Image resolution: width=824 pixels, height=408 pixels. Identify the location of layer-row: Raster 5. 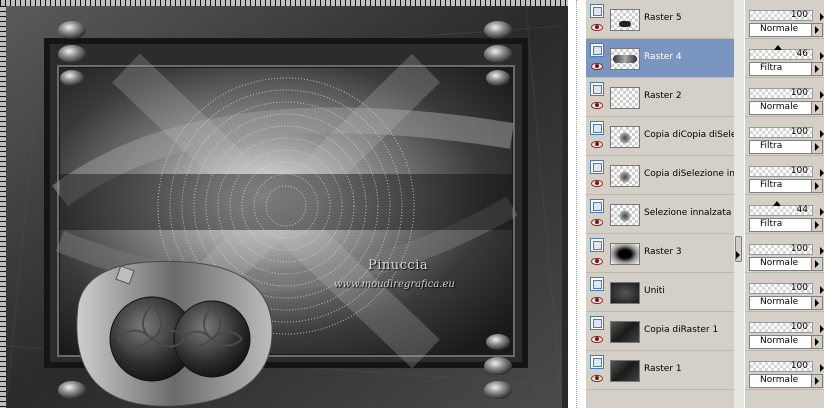
(660, 19).